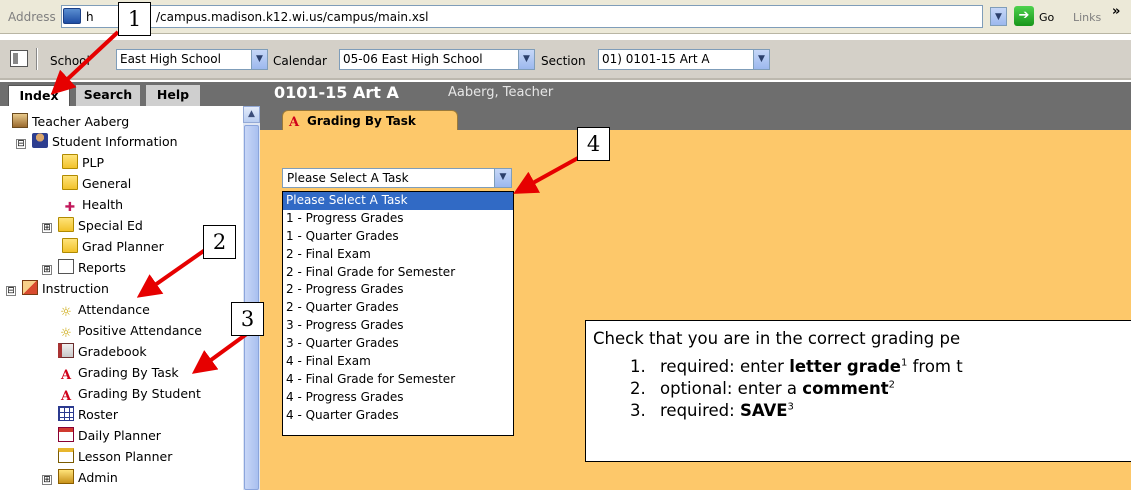 This screenshot has width=1131, height=490. What do you see at coordinates (398, 219) in the screenshot?
I see `task-option: 1 - Progress Grades` at bounding box center [398, 219].